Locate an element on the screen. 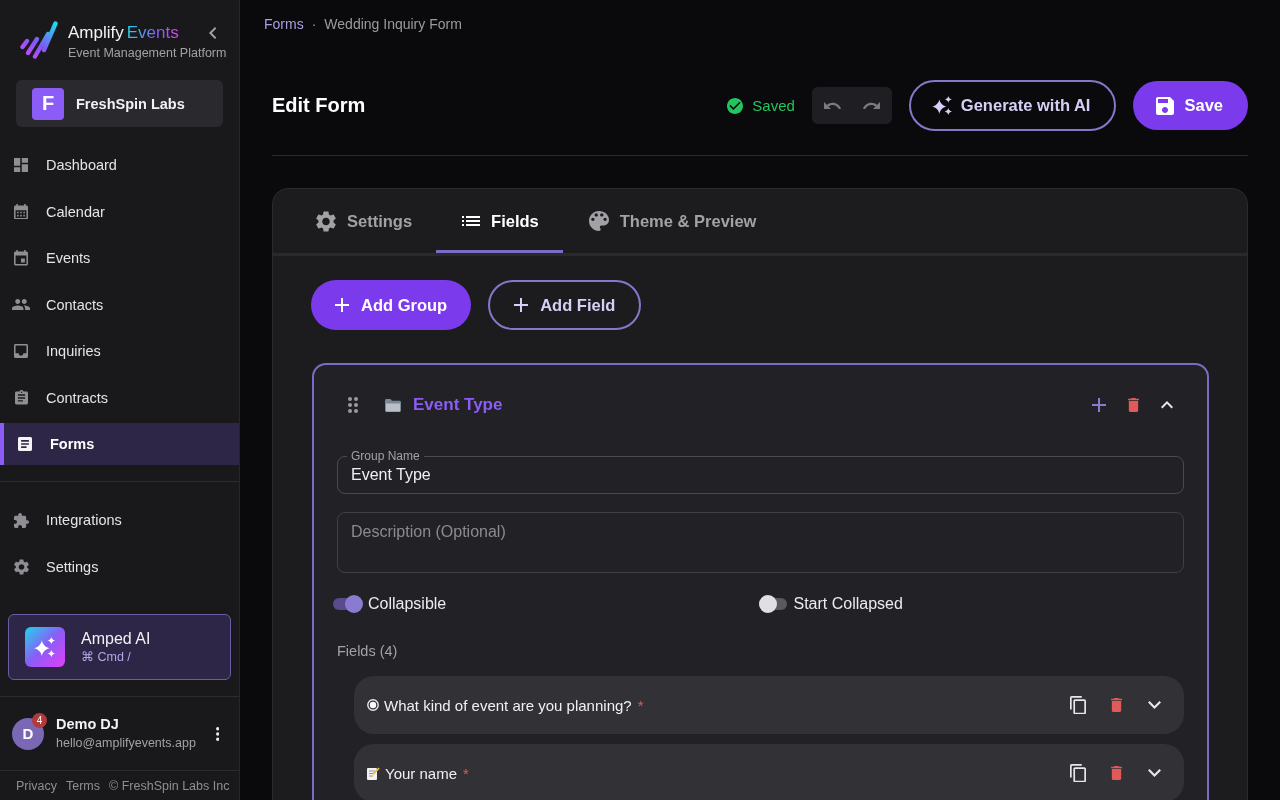 The width and height of the screenshot is (1280, 800). logo-icon is located at coordinates (39, 40).